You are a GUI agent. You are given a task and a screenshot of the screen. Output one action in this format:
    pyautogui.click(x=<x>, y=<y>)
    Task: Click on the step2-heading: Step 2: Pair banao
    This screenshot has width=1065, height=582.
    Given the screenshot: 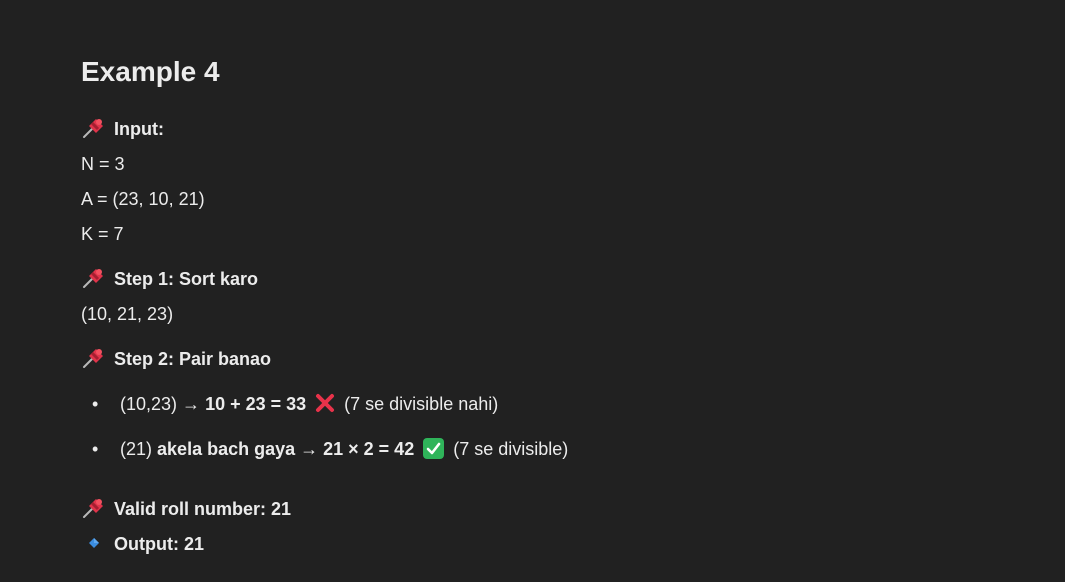 What is the action you would take?
    pyautogui.click(x=176, y=359)
    